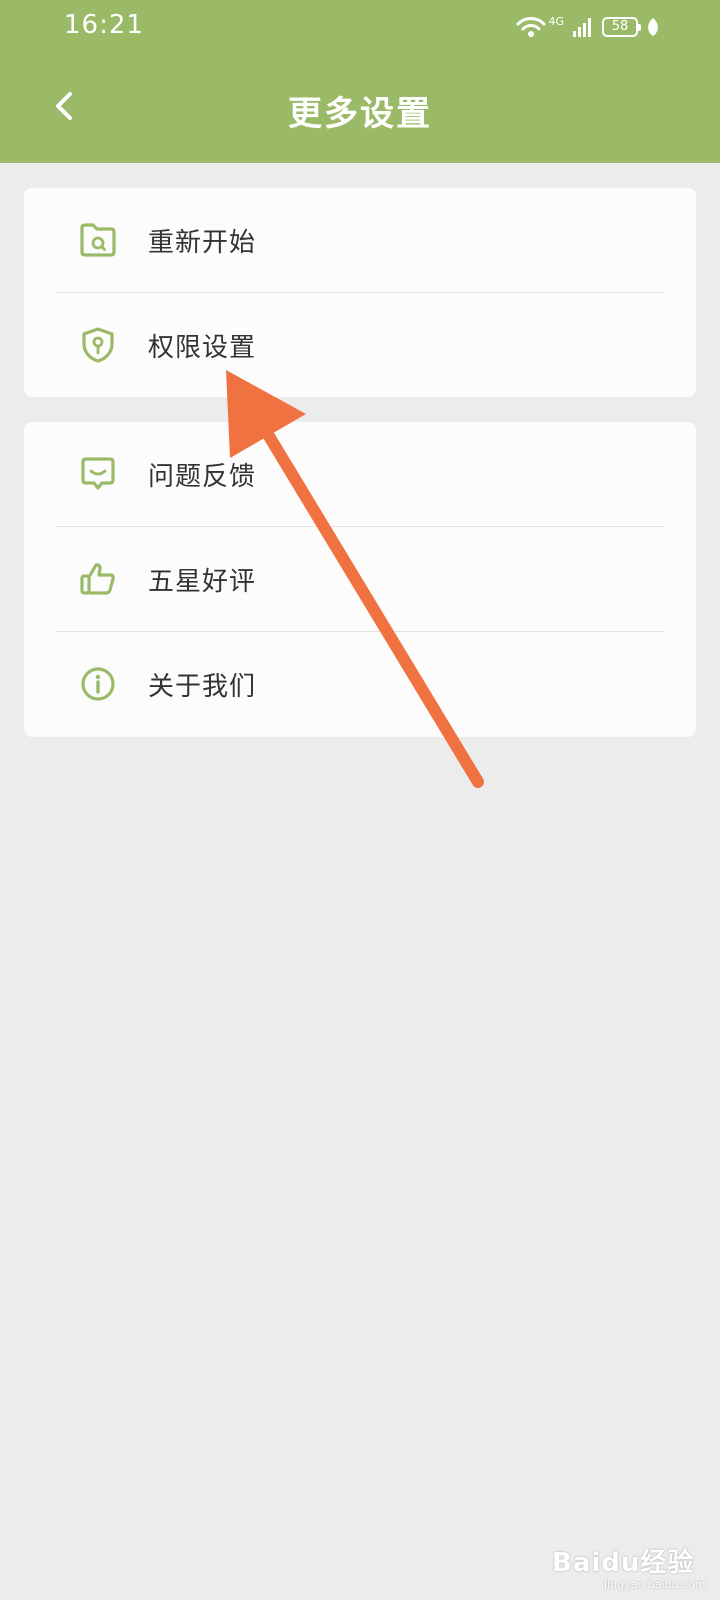 The width and height of the screenshot is (720, 1600). Describe the element at coordinates (360, 114) in the screenshot. I see `page-title: 更多设置` at that location.